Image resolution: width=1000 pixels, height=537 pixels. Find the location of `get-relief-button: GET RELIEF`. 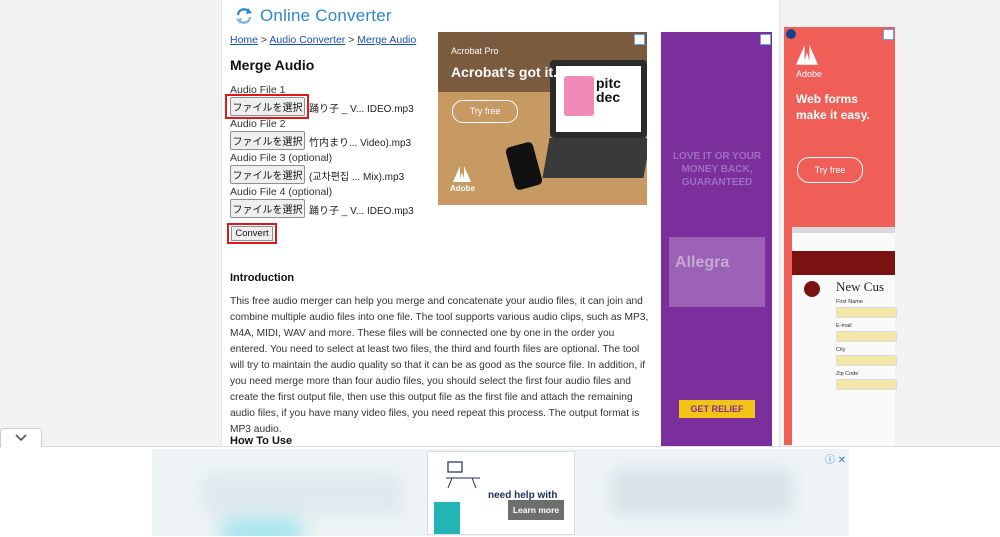

get-relief-button: GET RELIEF is located at coordinates (717, 409).